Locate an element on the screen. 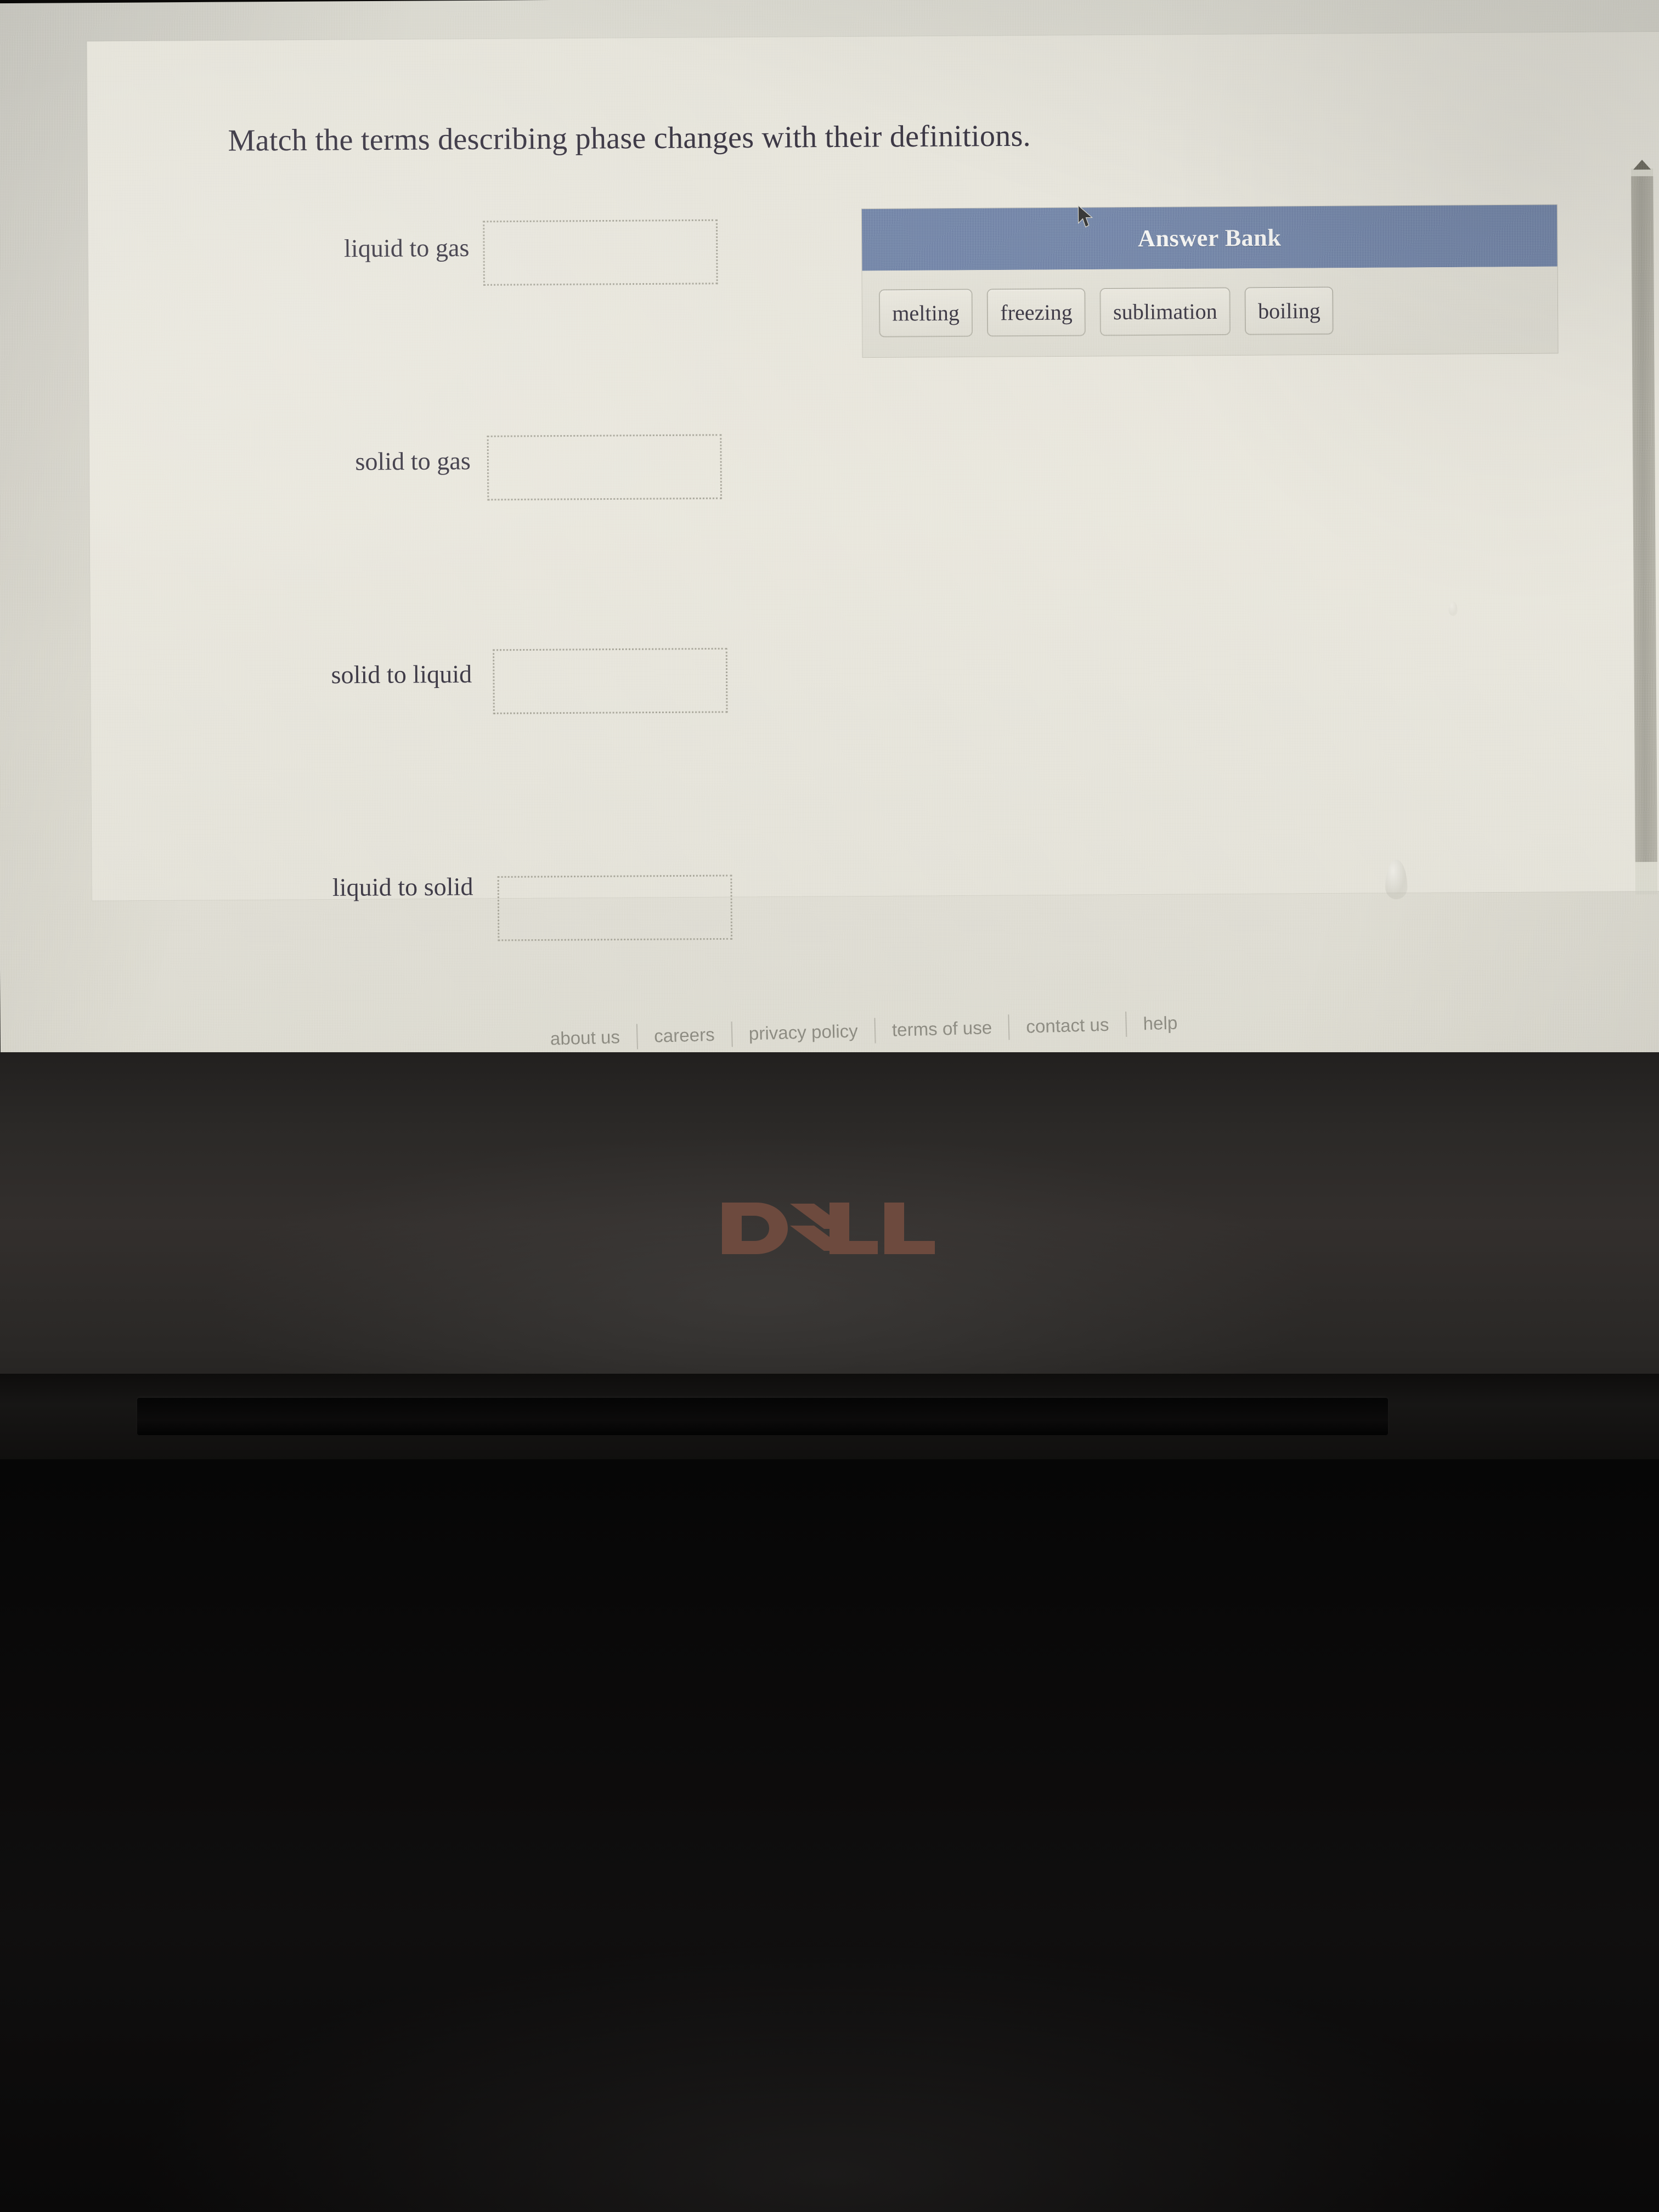  answer-chip-sublimation: sublimation is located at coordinates (1165, 312).